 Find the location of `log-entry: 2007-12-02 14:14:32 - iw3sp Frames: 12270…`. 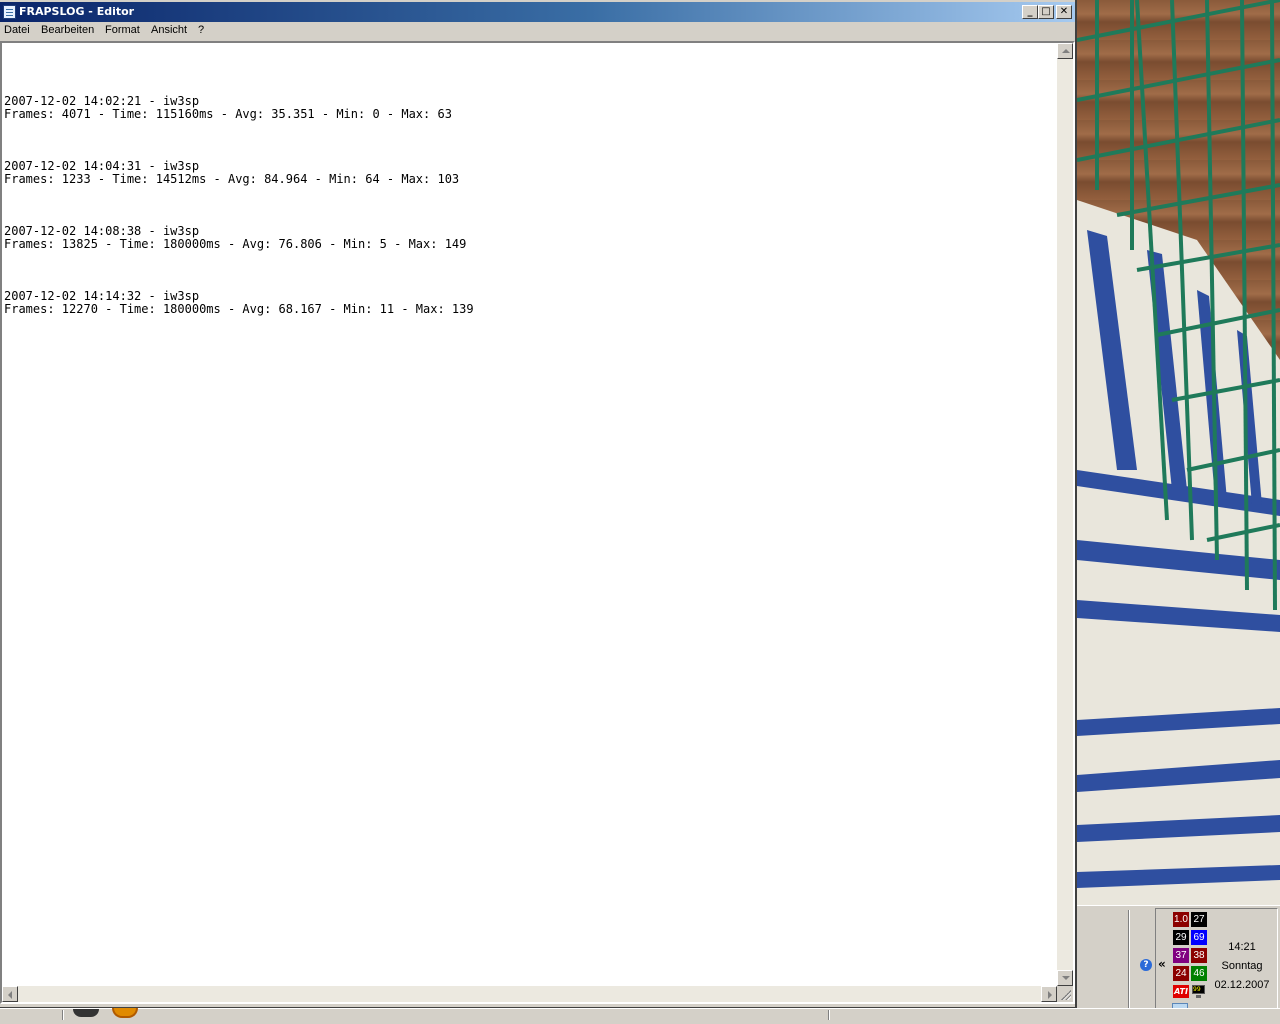

log-entry: 2007-12-02 14:14:32 - iw3sp Frames: 12270… is located at coordinates (239, 303).